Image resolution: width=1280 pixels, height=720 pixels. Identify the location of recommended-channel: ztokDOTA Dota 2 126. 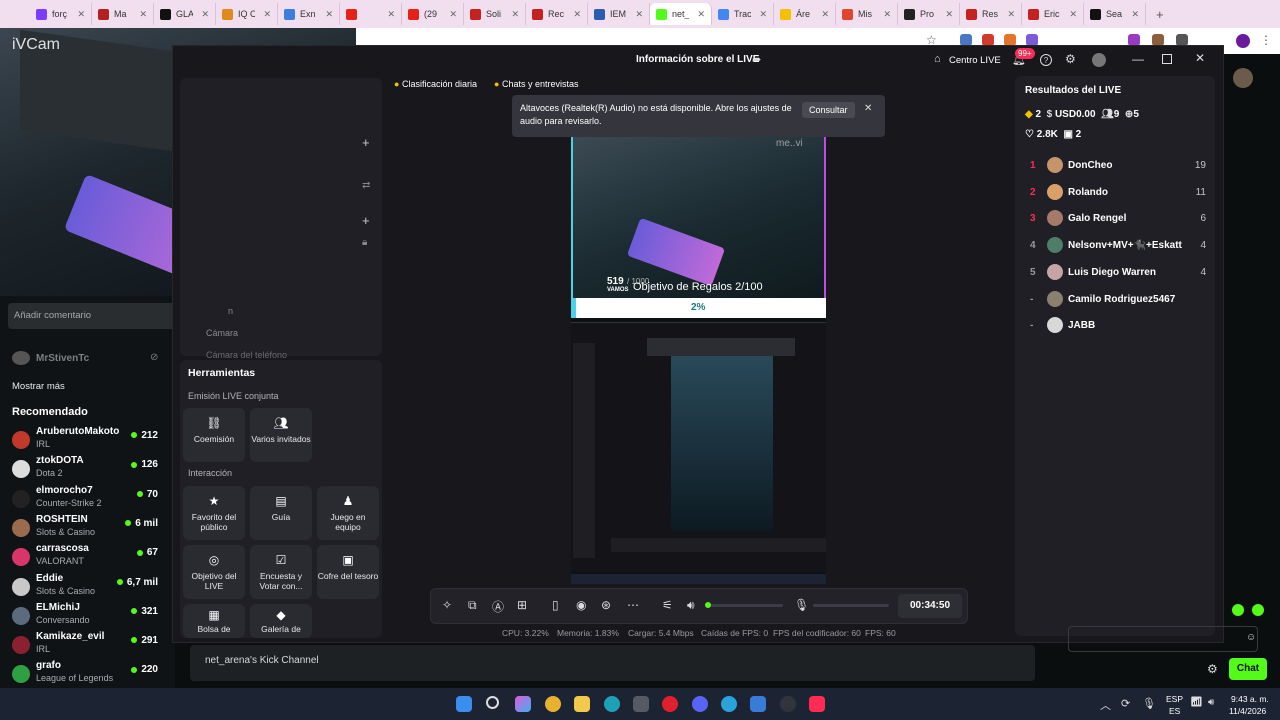
(87, 469).